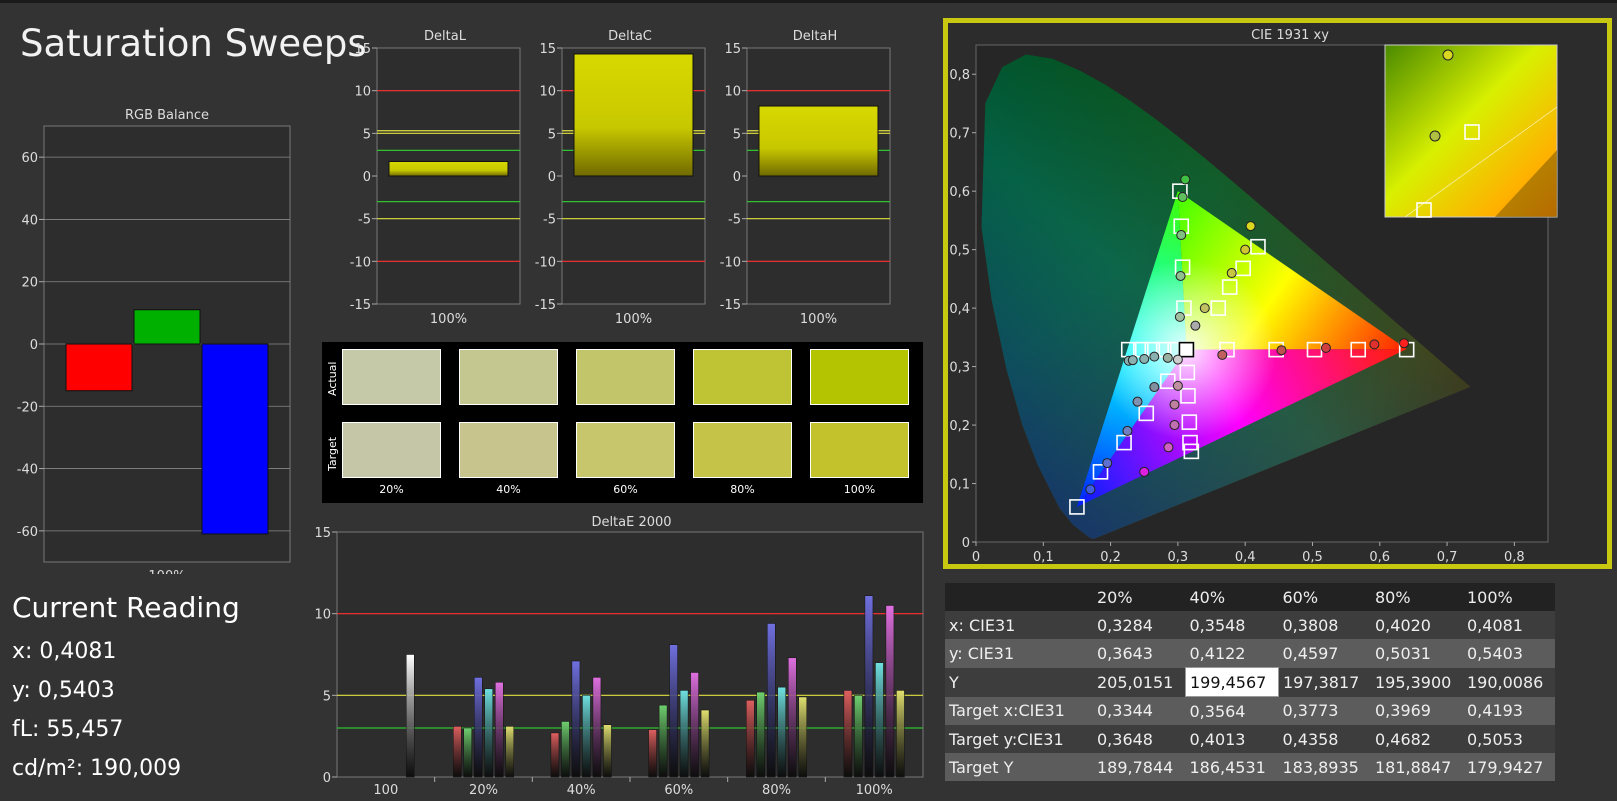 Image resolution: width=1617 pixels, height=801 pixels. I want to click on table-cell: 205,0151, so click(1139, 682).